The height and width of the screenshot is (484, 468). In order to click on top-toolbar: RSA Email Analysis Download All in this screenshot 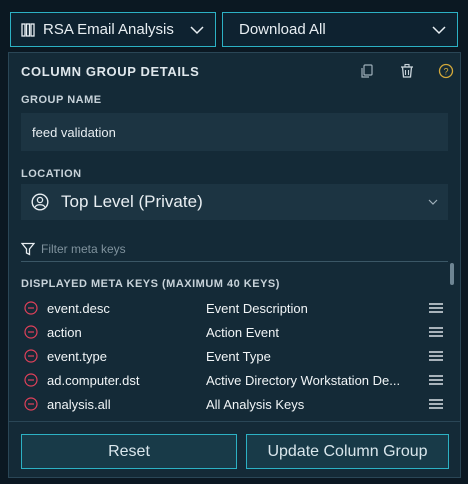, I will do `click(234, 25)`.